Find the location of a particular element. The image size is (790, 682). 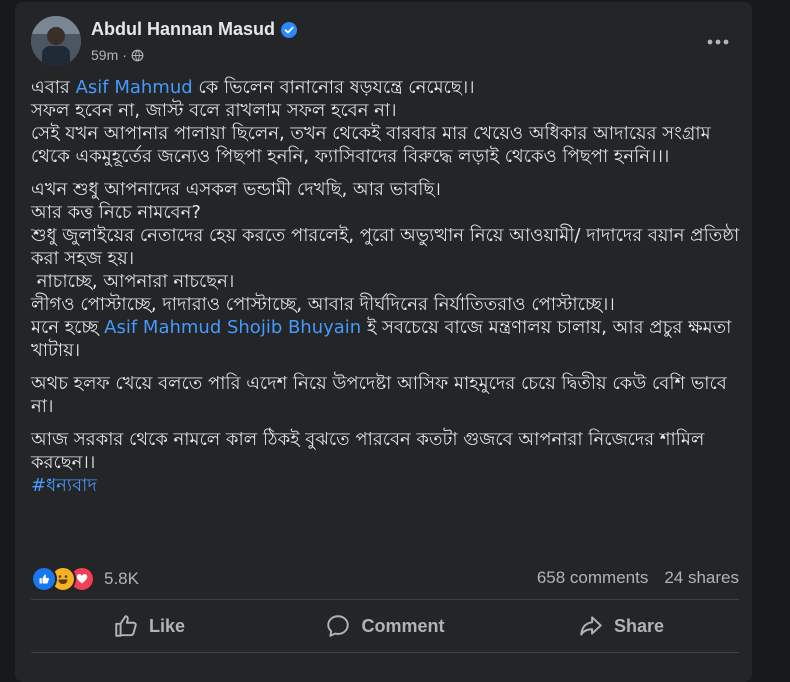

post-time: 59m is located at coordinates (104, 55).